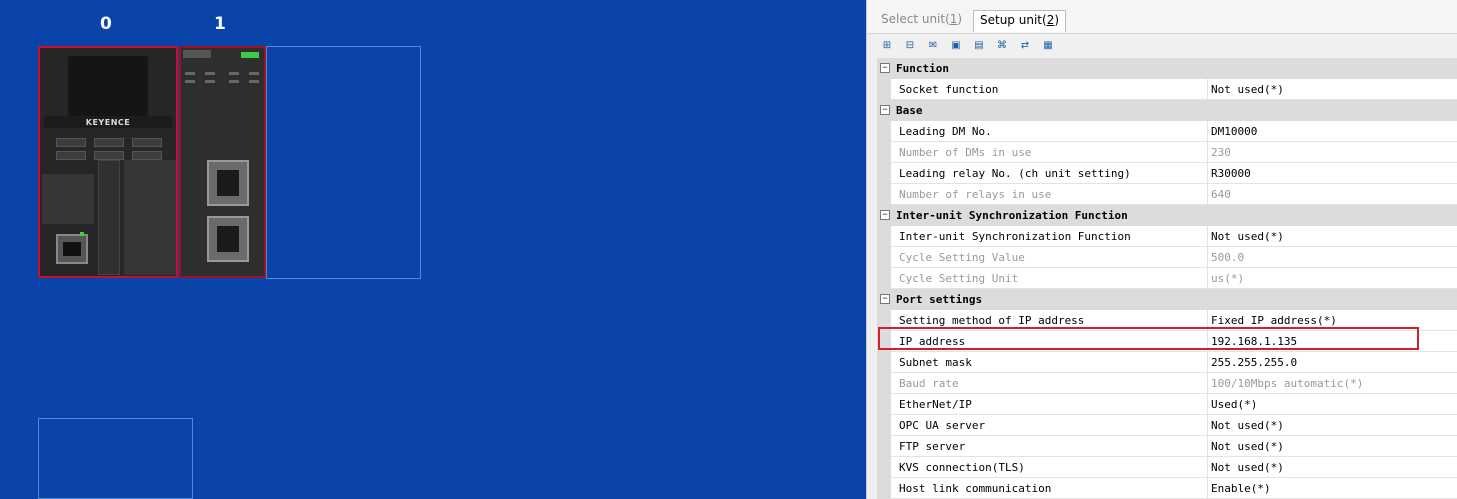 Image resolution: width=1457 pixels, height=499 pixels. Describe the element at coordinates (1167, 341) in the screenshot. I see `property-row: IP address 192.168.1.135` at that location.